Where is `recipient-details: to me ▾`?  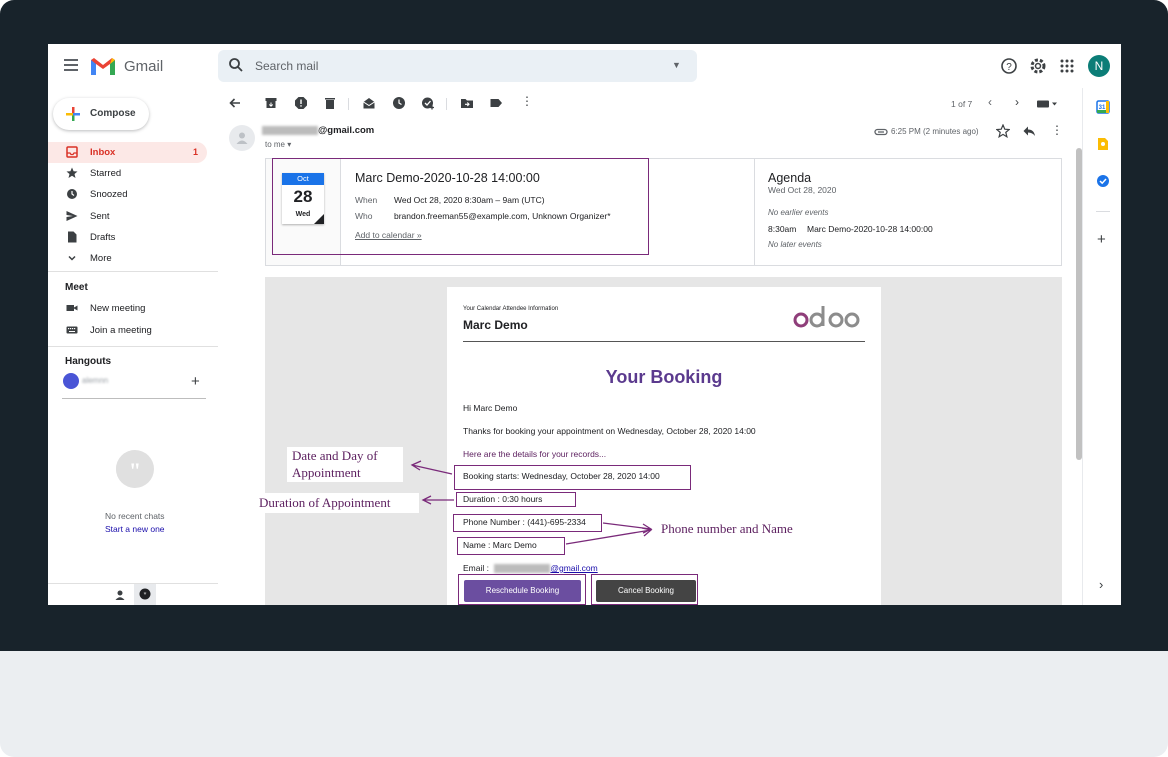
recipient-details: to me ▾ is located at coordinates (278, 144).